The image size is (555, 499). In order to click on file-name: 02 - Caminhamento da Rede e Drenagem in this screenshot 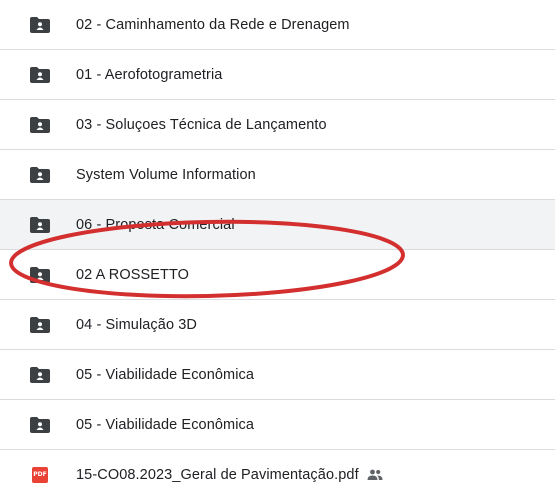, I will do `click(213, 24)`.